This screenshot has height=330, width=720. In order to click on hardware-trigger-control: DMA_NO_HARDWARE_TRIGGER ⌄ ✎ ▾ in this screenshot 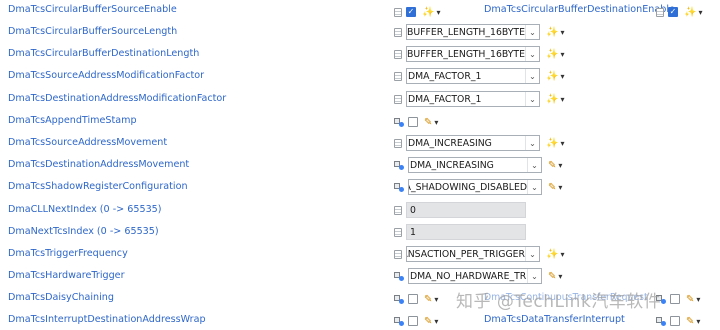, I will do `click(478, 276)`.